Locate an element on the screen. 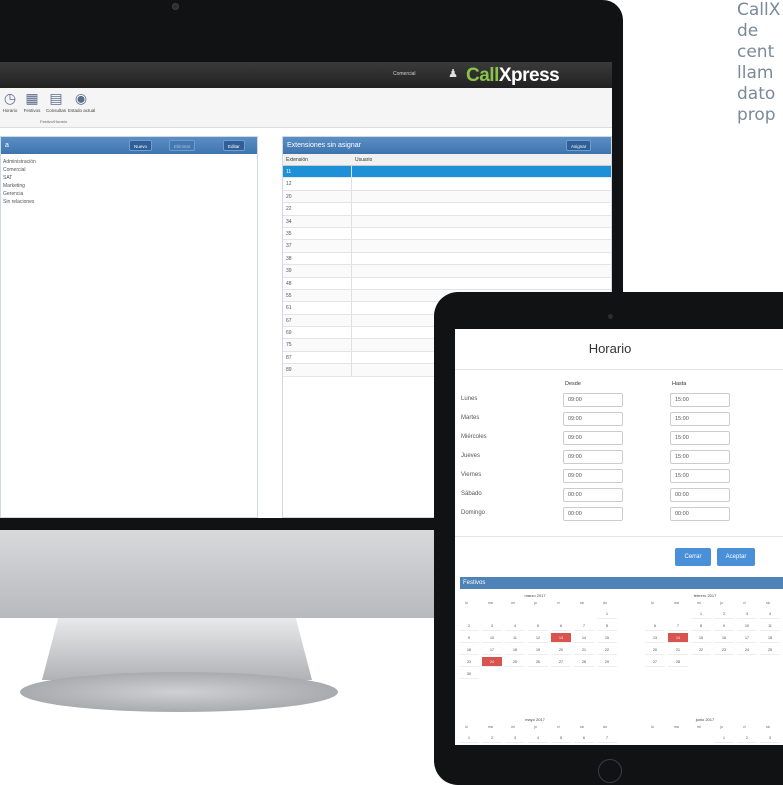  calendar-day: 13 is located at coordinates (655, 638).